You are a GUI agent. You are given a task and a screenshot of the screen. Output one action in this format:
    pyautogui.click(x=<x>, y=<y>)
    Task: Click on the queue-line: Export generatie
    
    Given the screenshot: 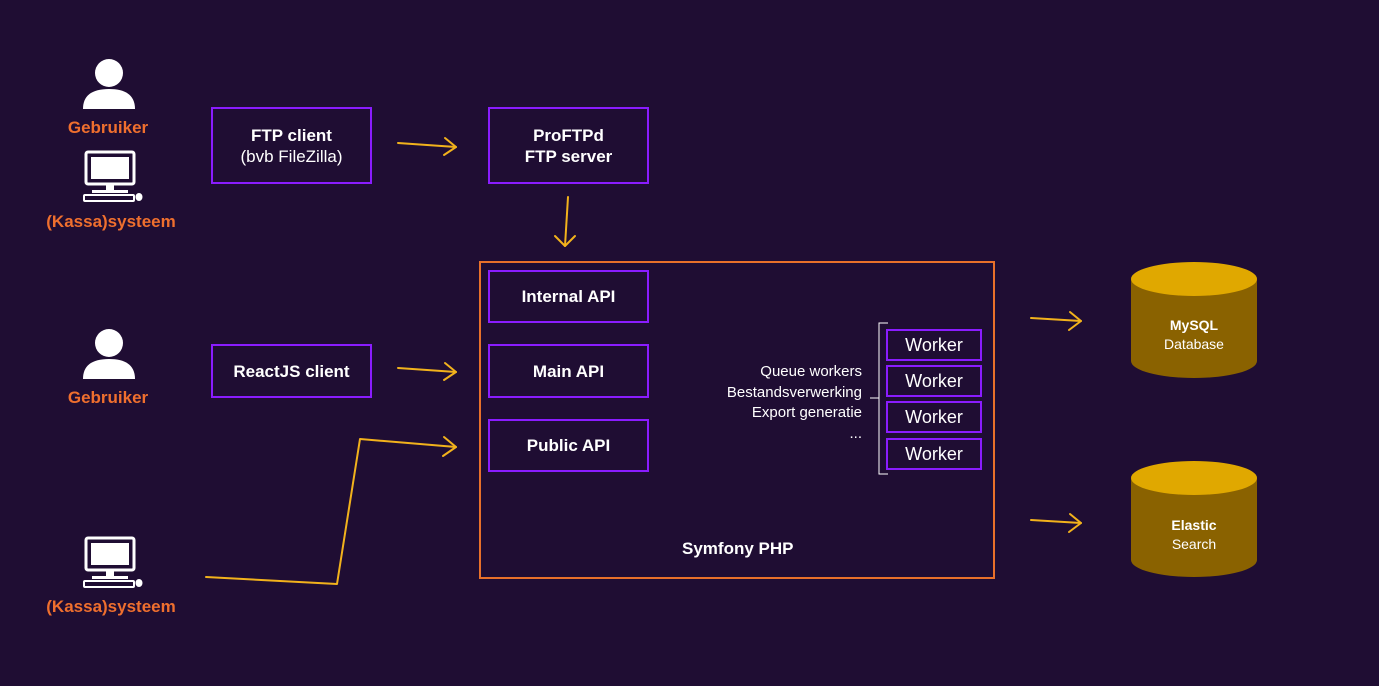 What is the action you would take?
    pyautogui.click(x=806, y=412)
    